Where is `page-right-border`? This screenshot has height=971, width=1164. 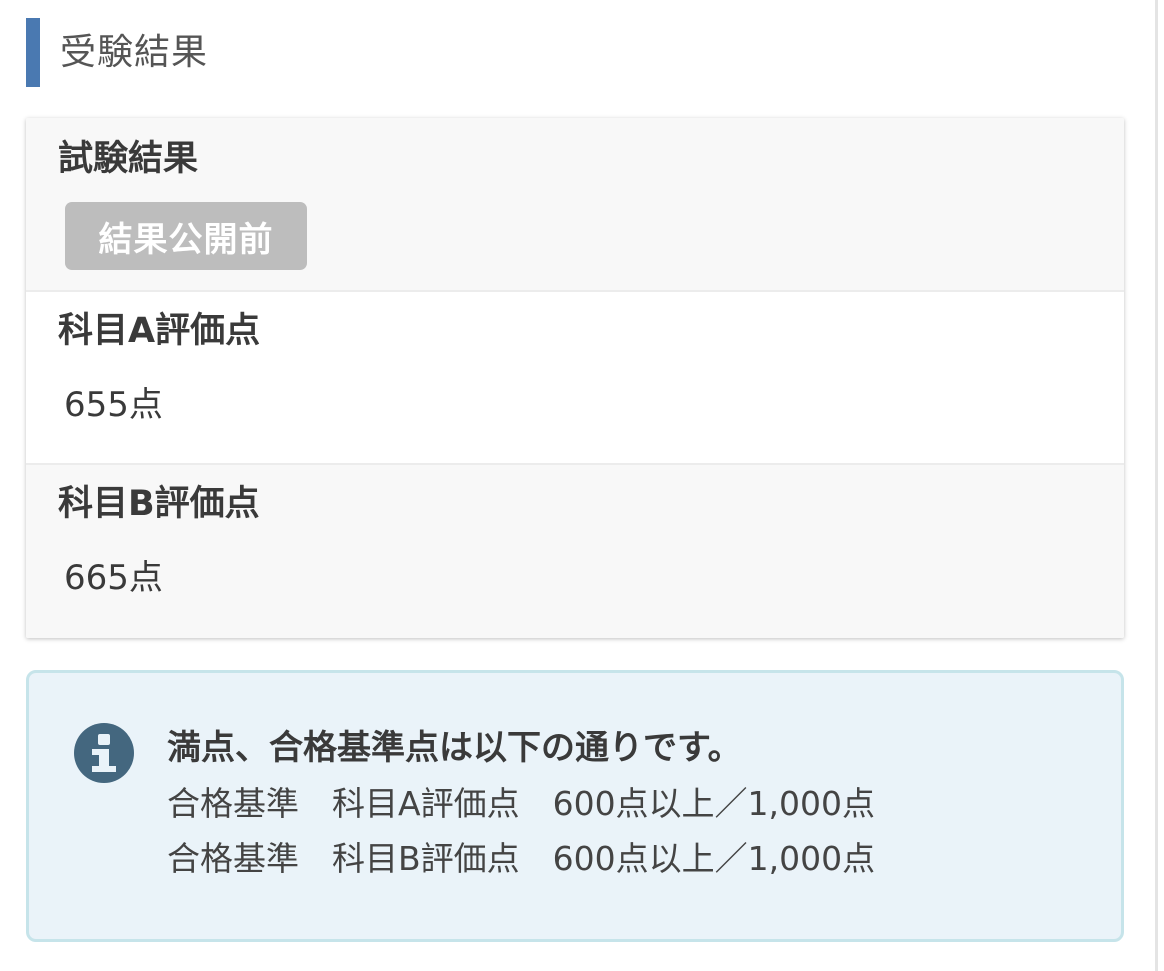 page-right-border is located at coordinates (1156, 485).